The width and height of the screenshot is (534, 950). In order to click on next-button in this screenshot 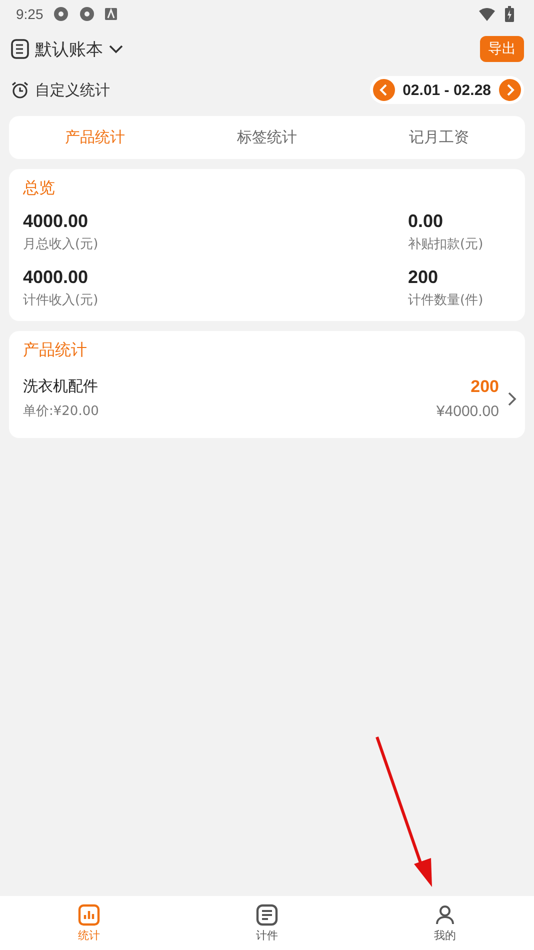, I will do `click(510, 90)`.